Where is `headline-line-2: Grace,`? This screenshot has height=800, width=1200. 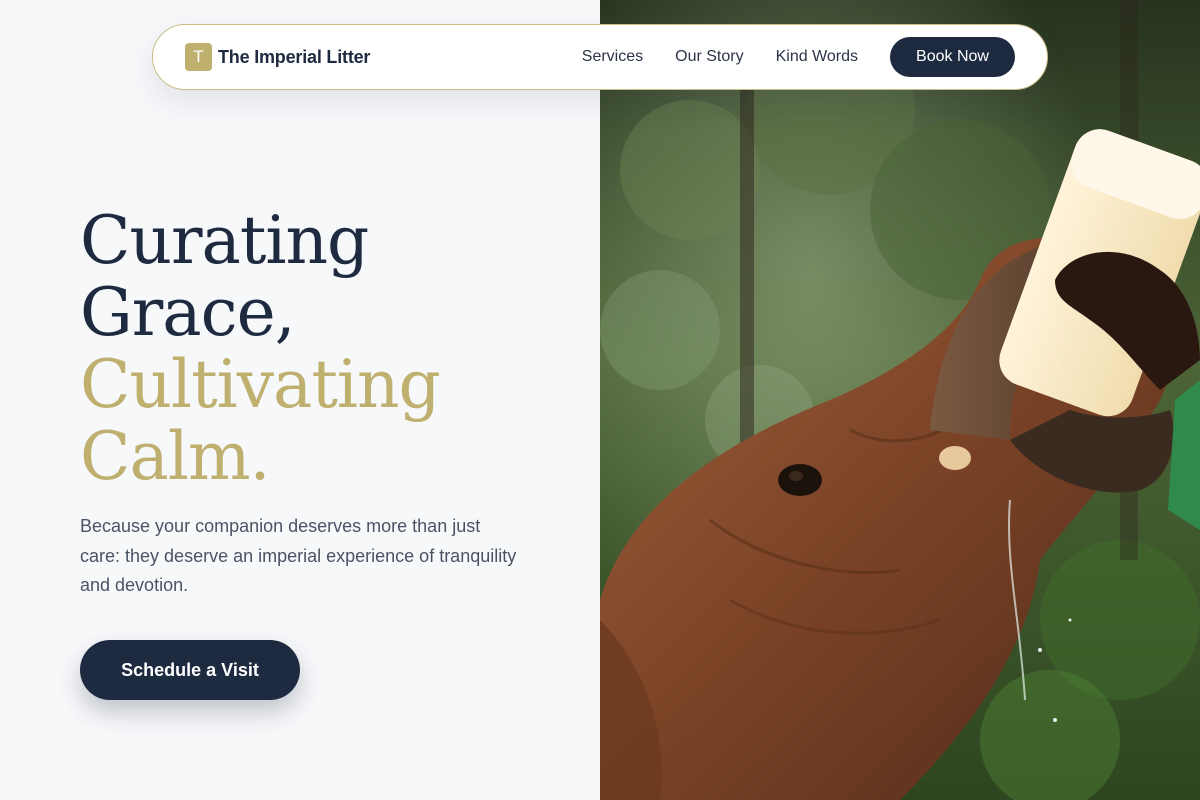
headline-line-2: Grace, is located at coordinates (188, 312).